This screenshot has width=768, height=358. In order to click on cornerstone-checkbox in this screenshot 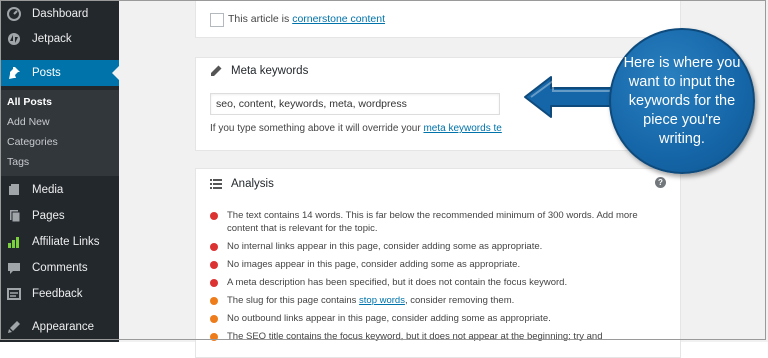, I will do `click(217, 20)`.